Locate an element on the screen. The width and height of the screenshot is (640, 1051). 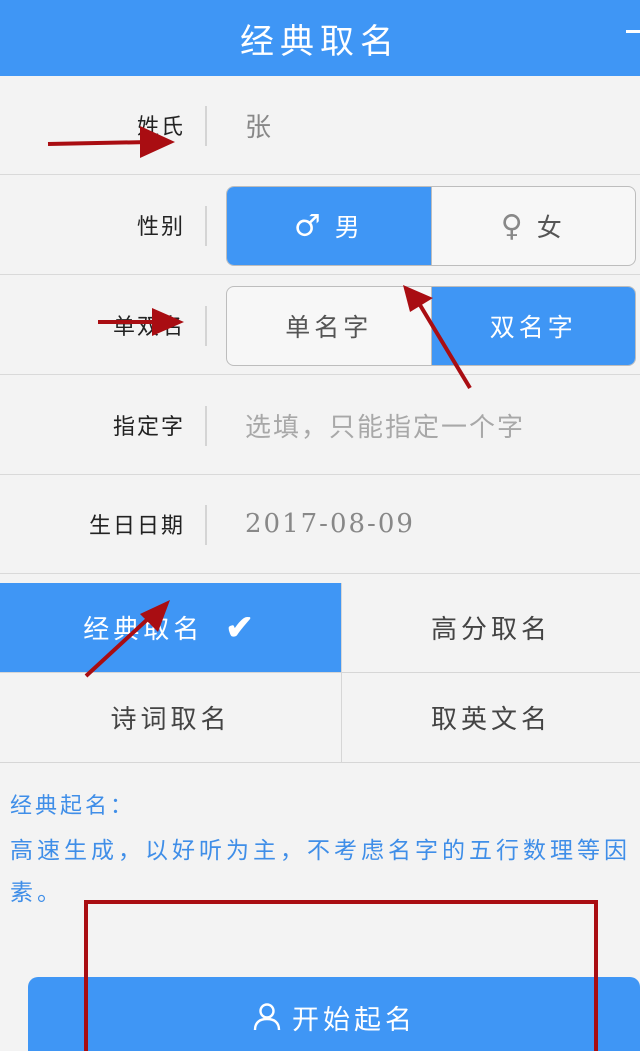
description-title: 经典起名： is located at coordinates (73, 806).